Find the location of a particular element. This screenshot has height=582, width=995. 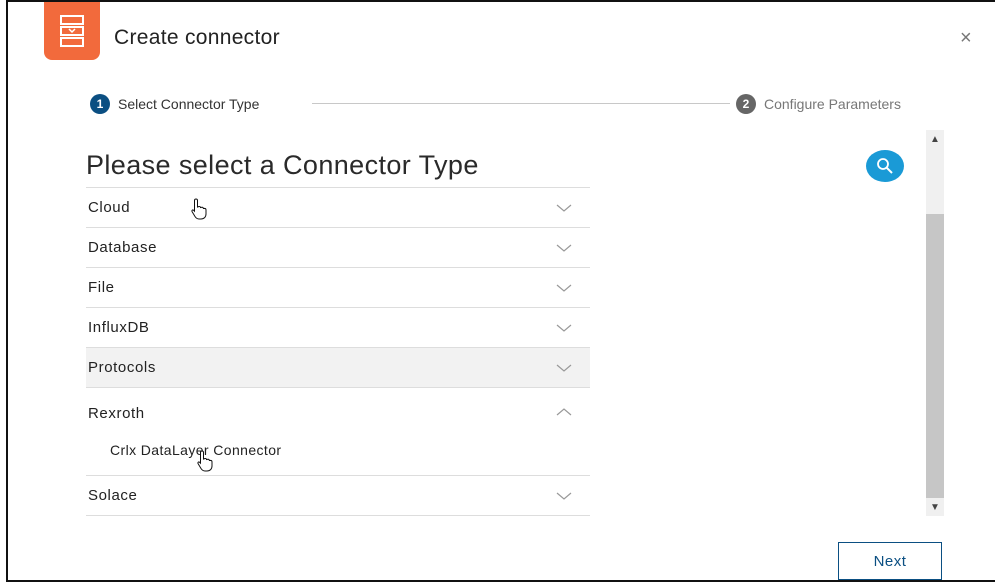

dialog-title: Create connector is located at coordinates (197, 37).